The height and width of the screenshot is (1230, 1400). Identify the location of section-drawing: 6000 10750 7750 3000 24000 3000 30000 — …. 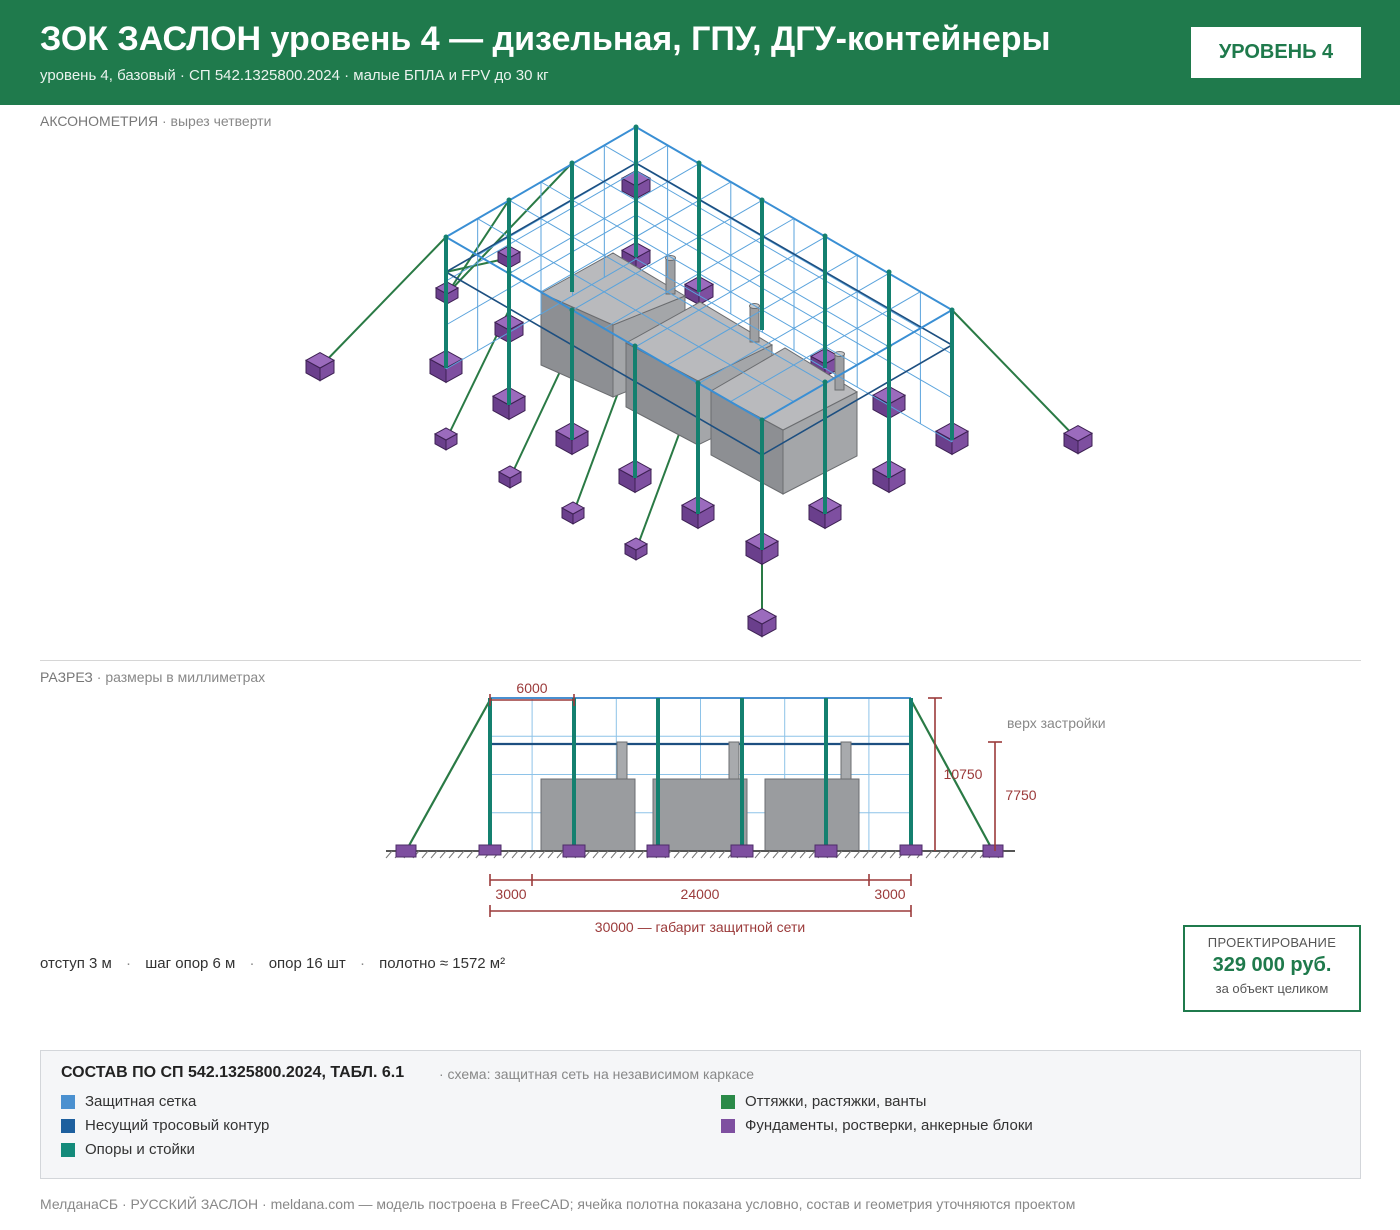
(745, 807).